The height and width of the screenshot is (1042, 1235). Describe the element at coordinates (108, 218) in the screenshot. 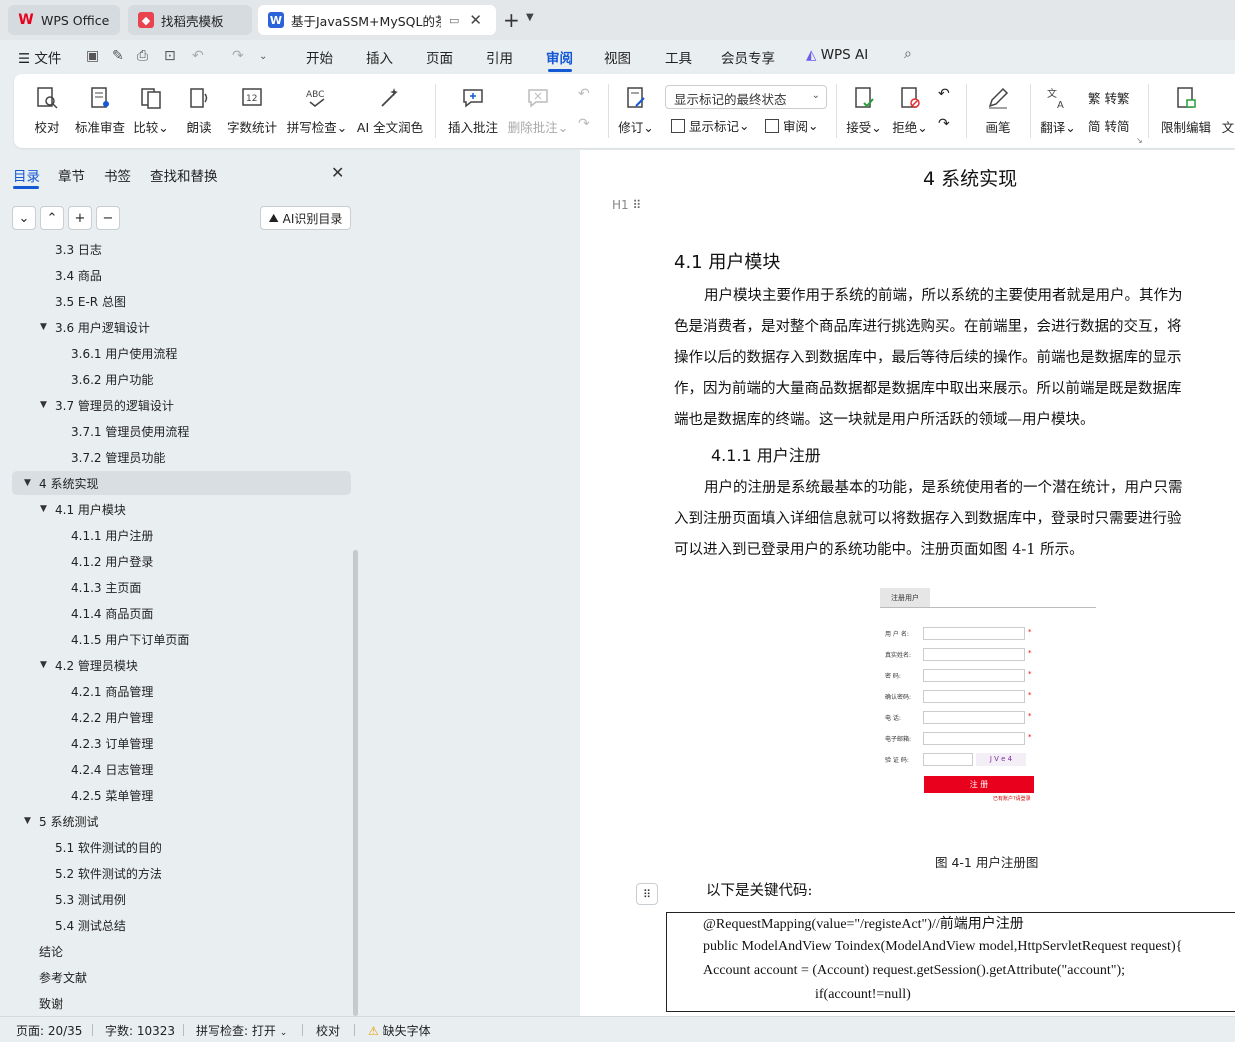

I see `remove-heading-button: −` at that location.